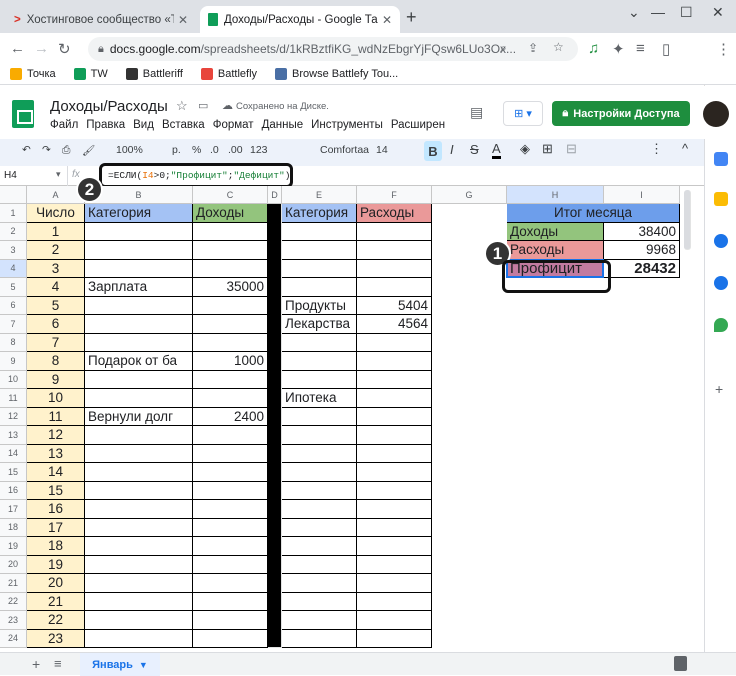  Describe the element at coordinates (721, 283) in the screenshot. I see `contacts-icon` at that location.